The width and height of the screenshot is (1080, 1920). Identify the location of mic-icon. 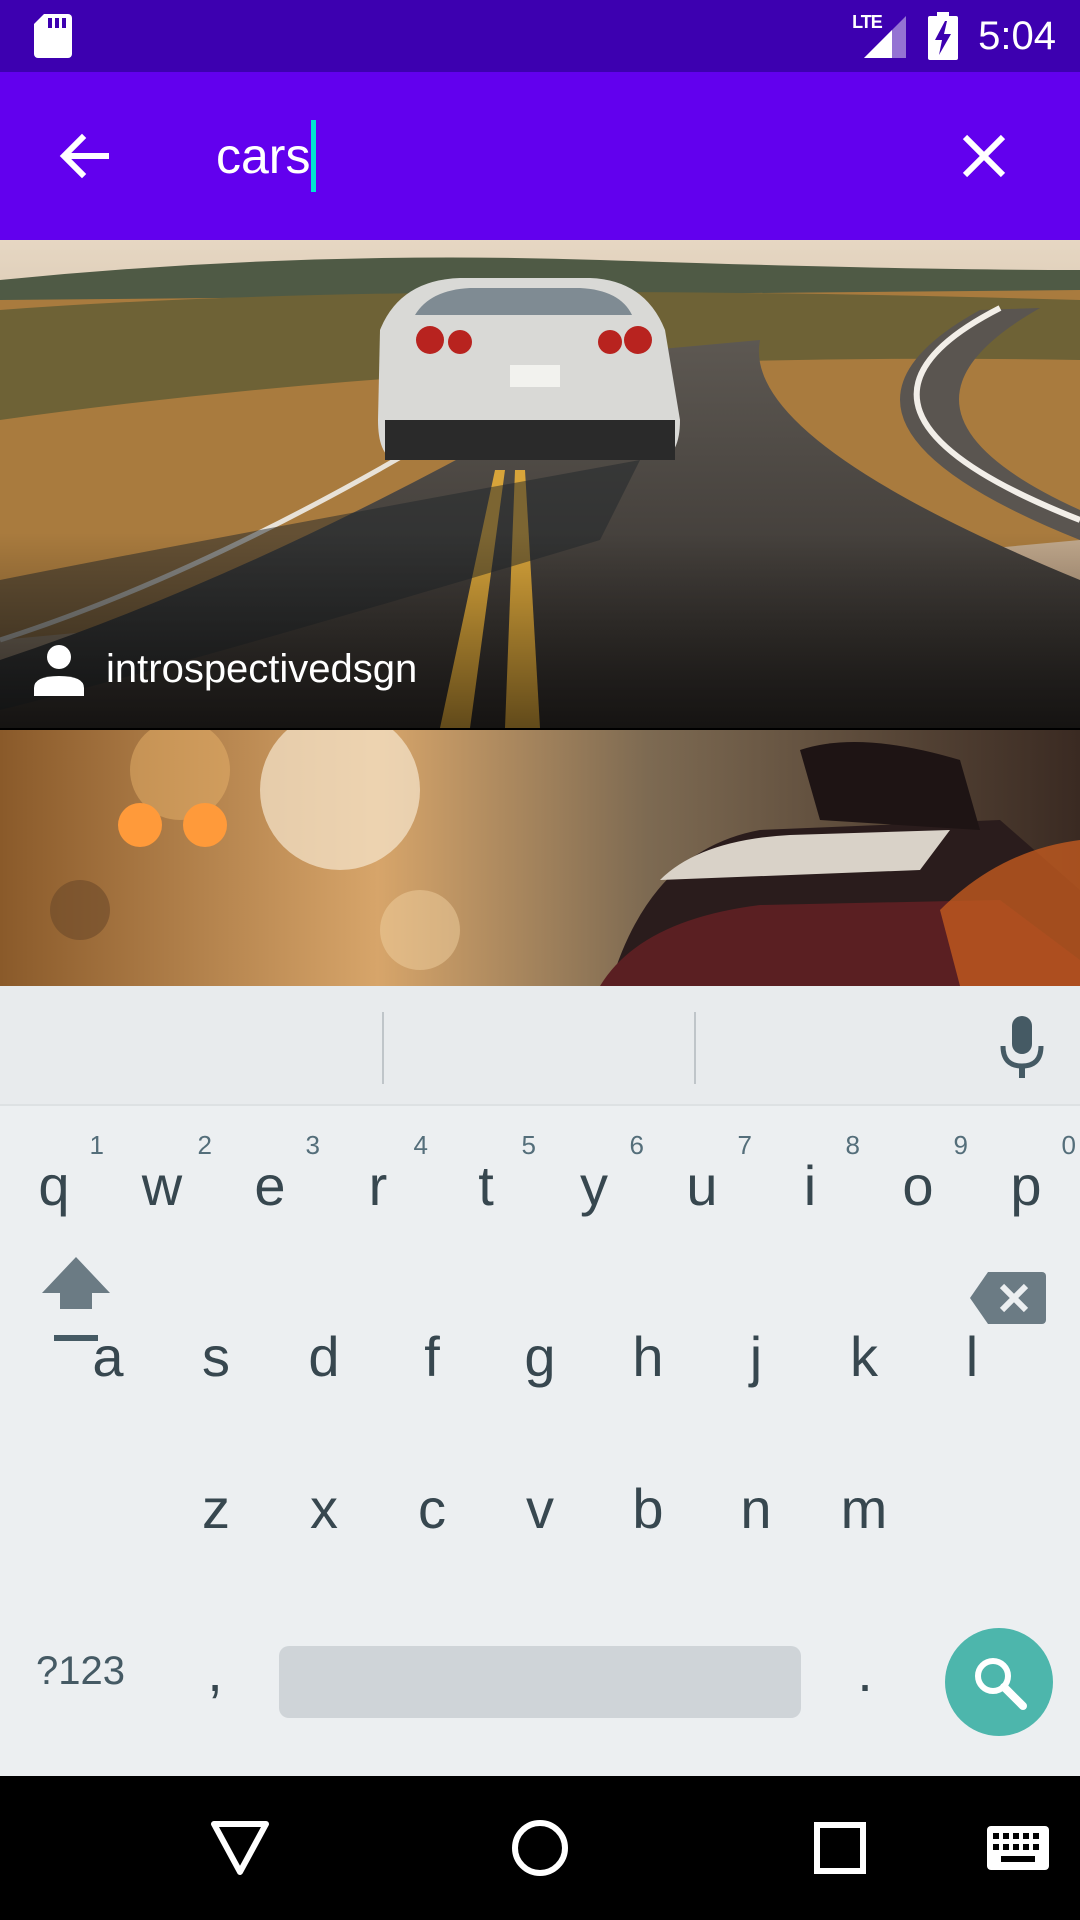
(1022, 1047).